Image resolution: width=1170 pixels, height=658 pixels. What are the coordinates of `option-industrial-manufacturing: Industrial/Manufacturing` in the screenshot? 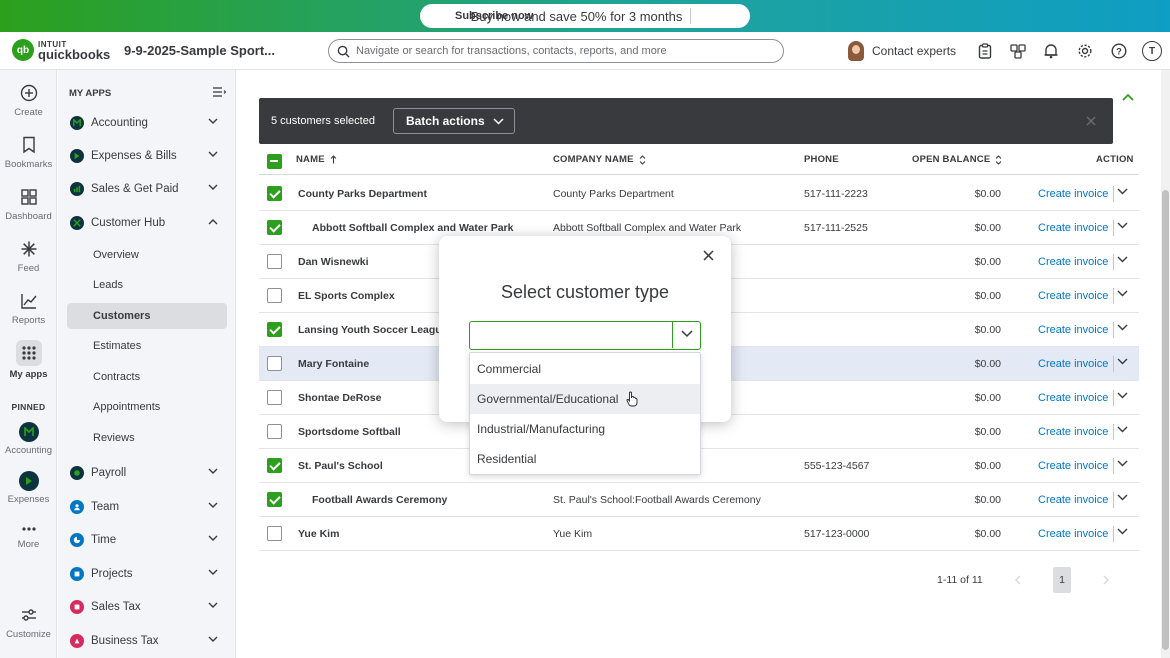 It's located at (585, 429).